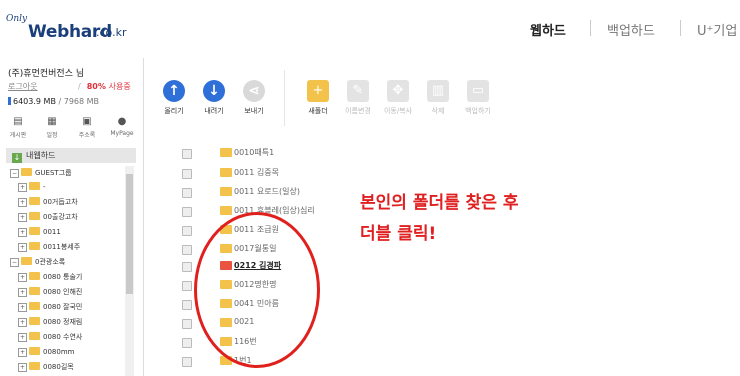 The image size is (740, 376). Describe the element at coordinates (48, 202) in the screenshot. I see `tree-node: +00거듭고차` at that location.